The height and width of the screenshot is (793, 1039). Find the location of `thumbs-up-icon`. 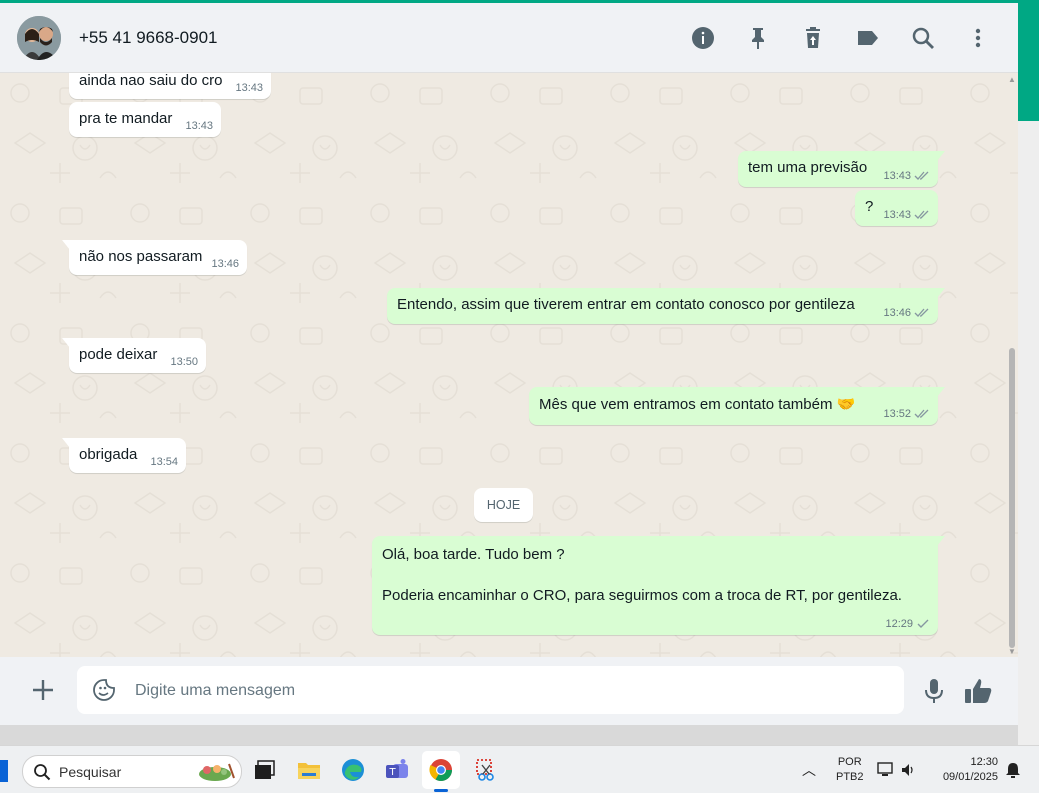

thumbs-up-icon is located at coordinates (978, 691).